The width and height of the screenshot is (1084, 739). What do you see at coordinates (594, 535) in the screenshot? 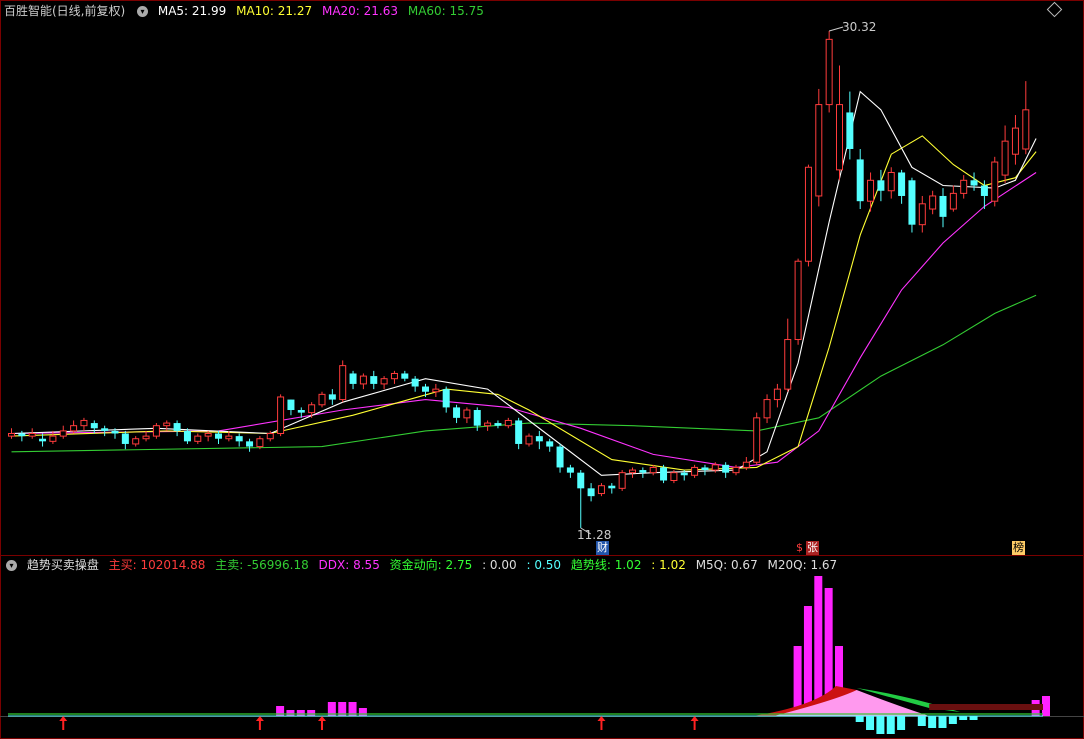
I see `low-price-label: 11.28` at bounding box center [594, 535].